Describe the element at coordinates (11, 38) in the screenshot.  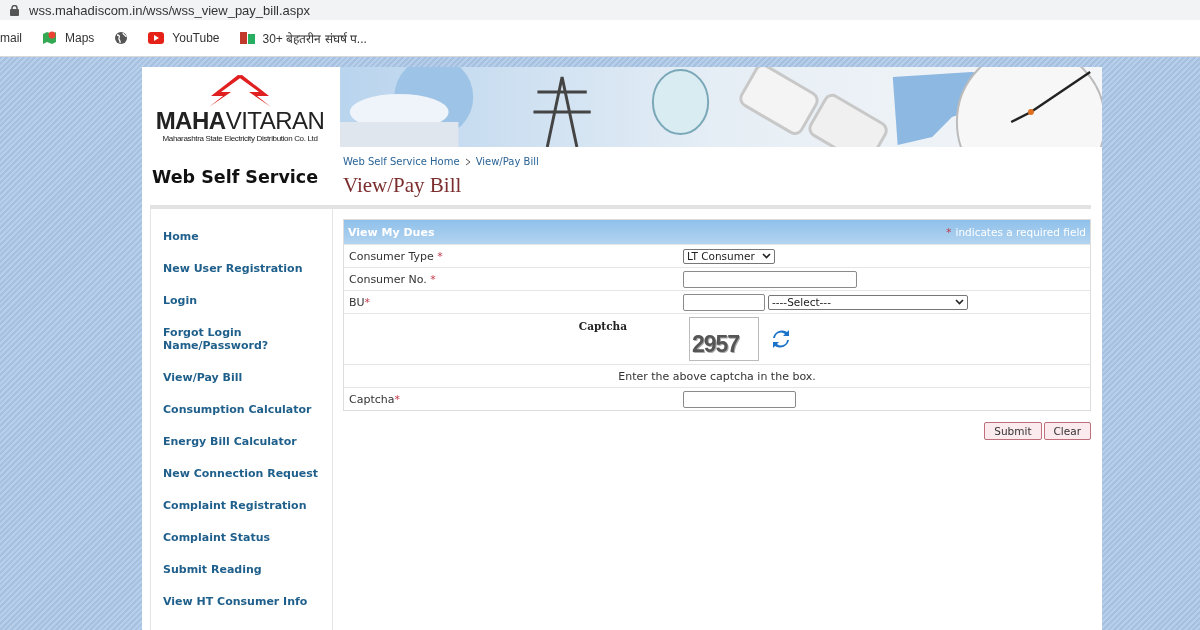
I see `bookmark-link: mail` at that location.